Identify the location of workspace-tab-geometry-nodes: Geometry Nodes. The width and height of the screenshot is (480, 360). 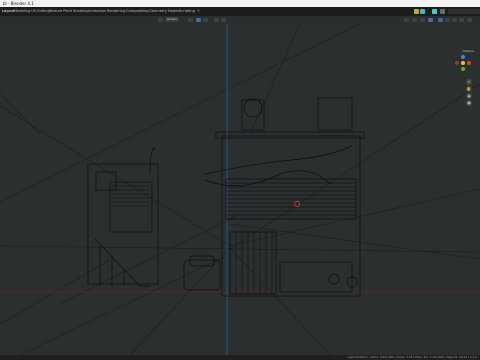
(164, 11).